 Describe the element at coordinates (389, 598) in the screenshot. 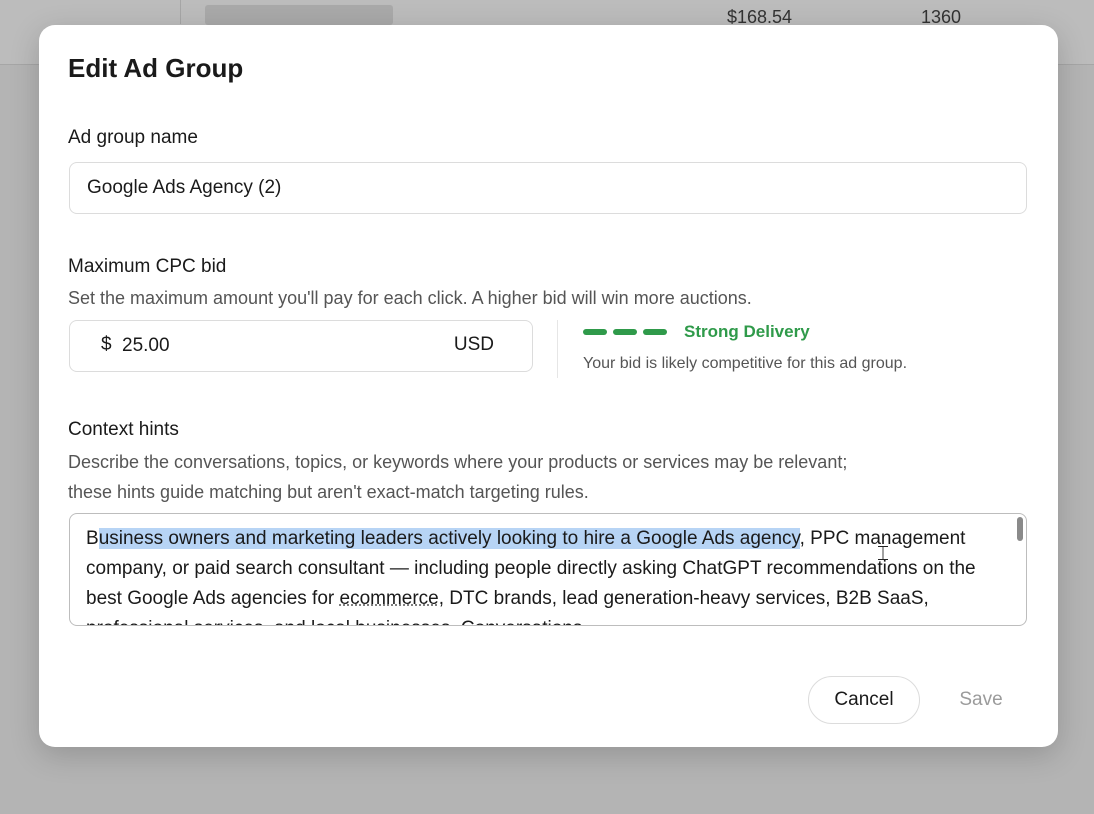

I see `misspelled-word: ecommerce` at that location.